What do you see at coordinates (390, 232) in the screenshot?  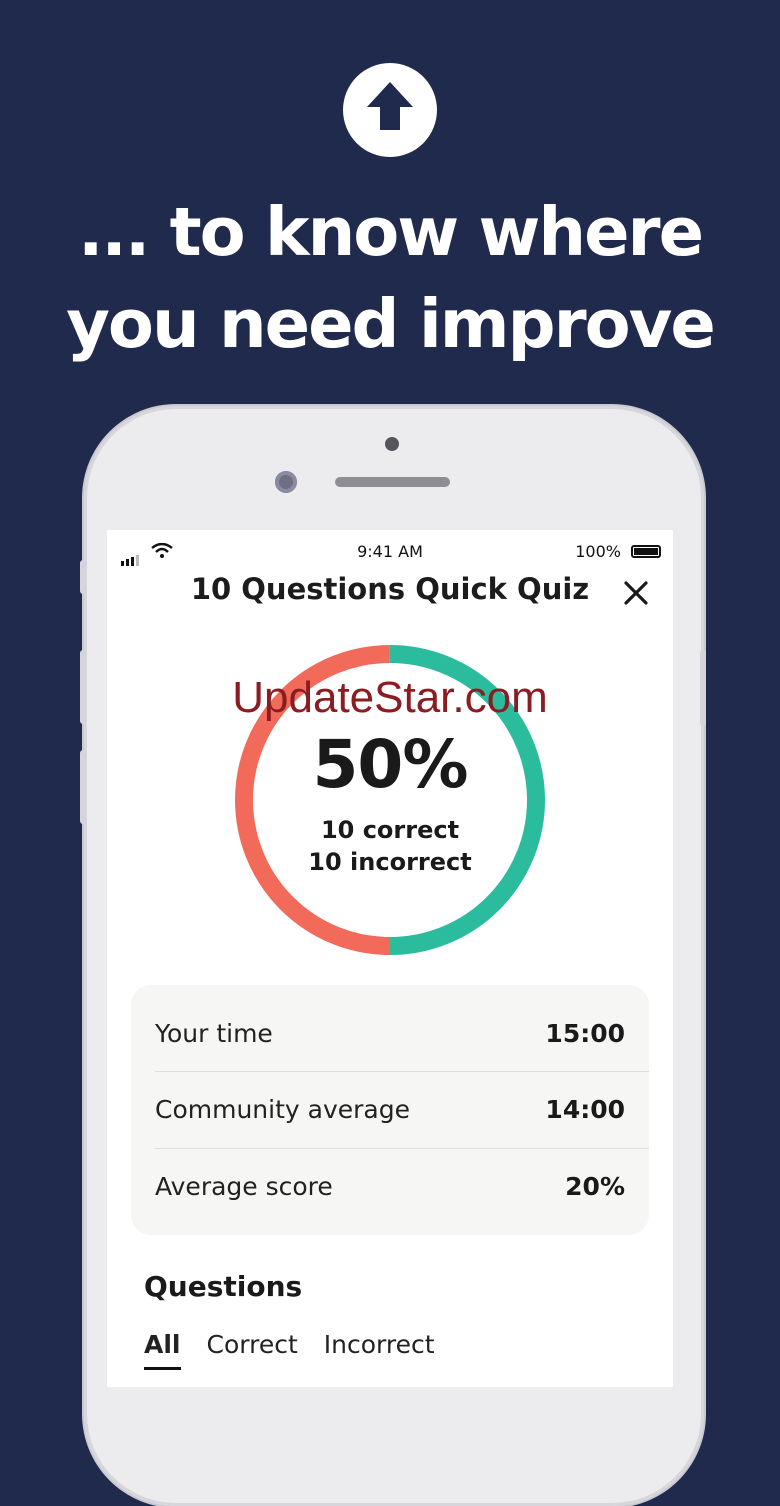 I see `headline-line-1: ... to know where` at bounding box center [390, 232].